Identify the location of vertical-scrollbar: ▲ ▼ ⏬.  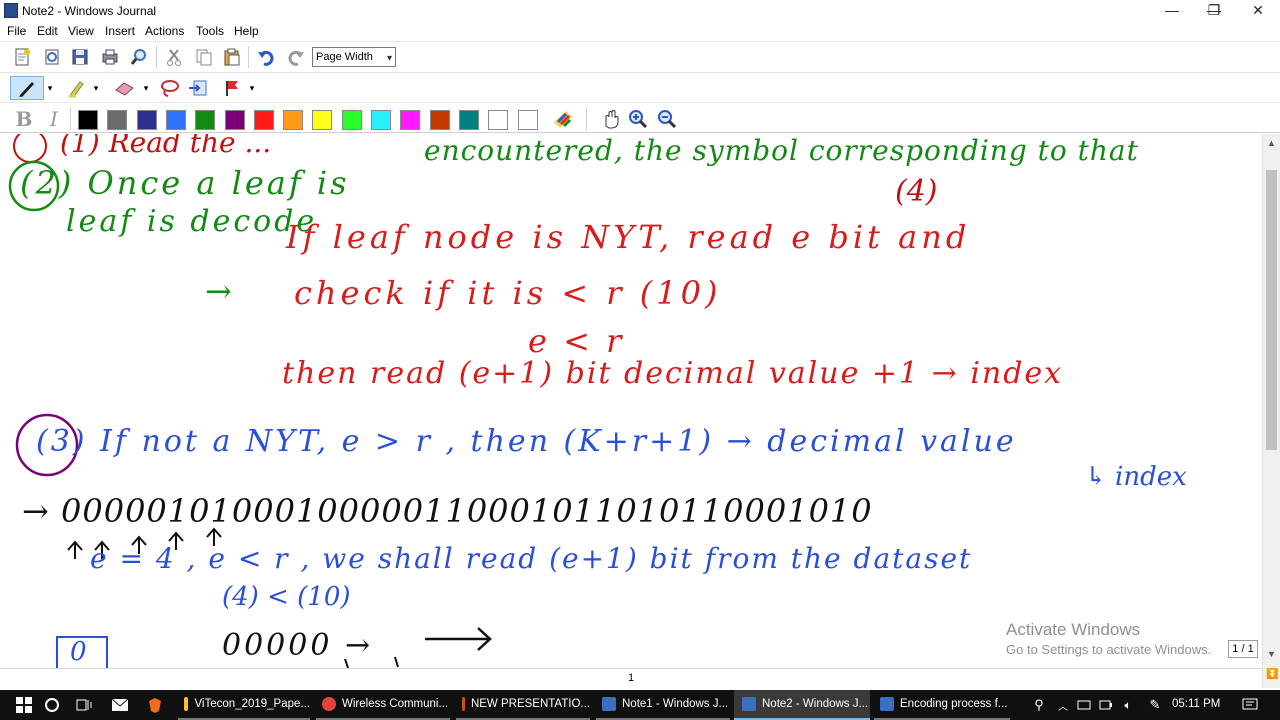
(1271, 411).